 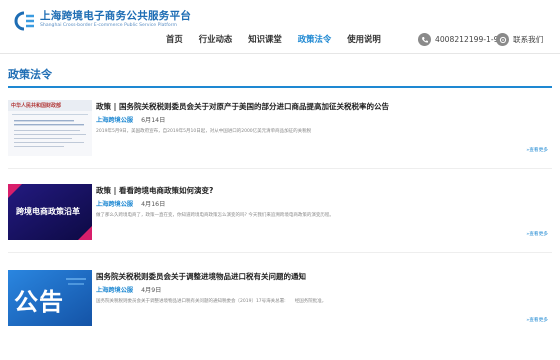 I want to click on article-meta: 上海跨境公服 4月16日, so click(x=130, y=203).